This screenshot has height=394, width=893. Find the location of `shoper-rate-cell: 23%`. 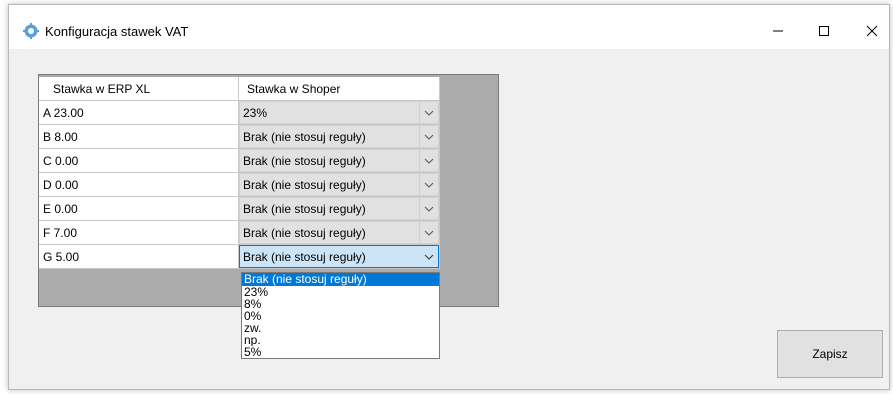

shoper-rate-cell: 23% is located at coordinates (339, 113).